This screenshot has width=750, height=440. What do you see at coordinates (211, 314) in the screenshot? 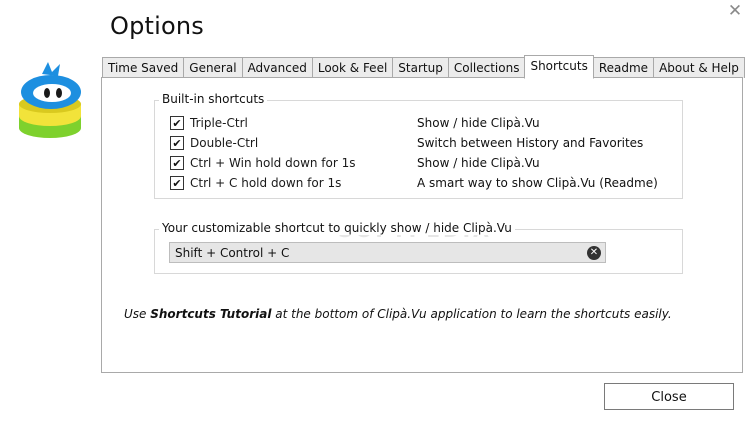
I see `tip-bold: Shortcuts Tutorial` at bounding box center [211, 314].